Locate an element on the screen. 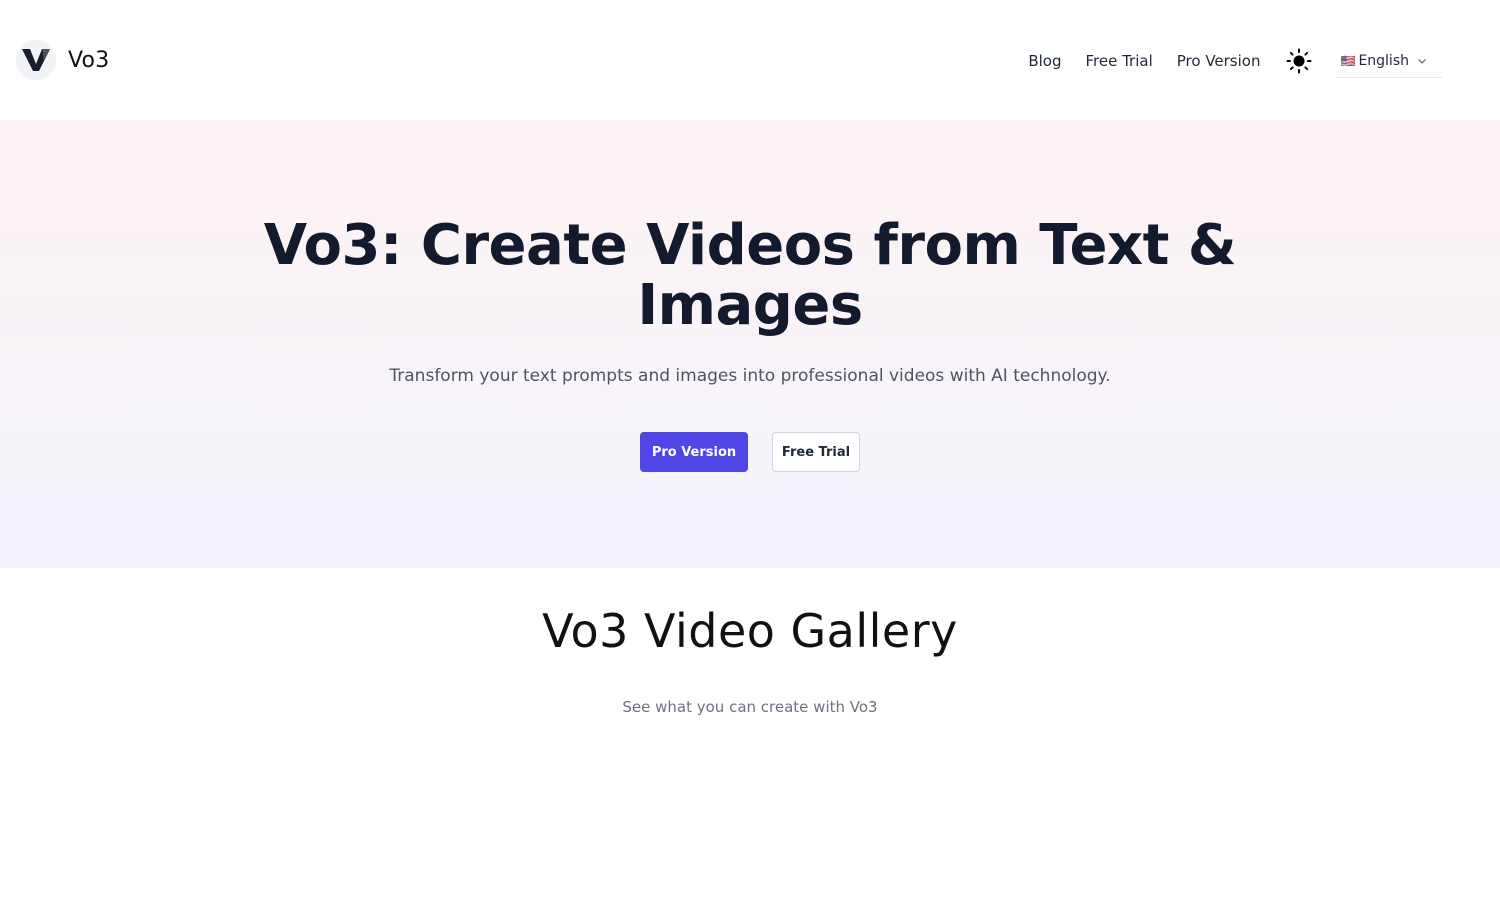 Image resolution: width=1500 pixels, height=900 pixels. hero-title: Vo3: Create Videos from Text & Images is located at coordinates (750, 276).